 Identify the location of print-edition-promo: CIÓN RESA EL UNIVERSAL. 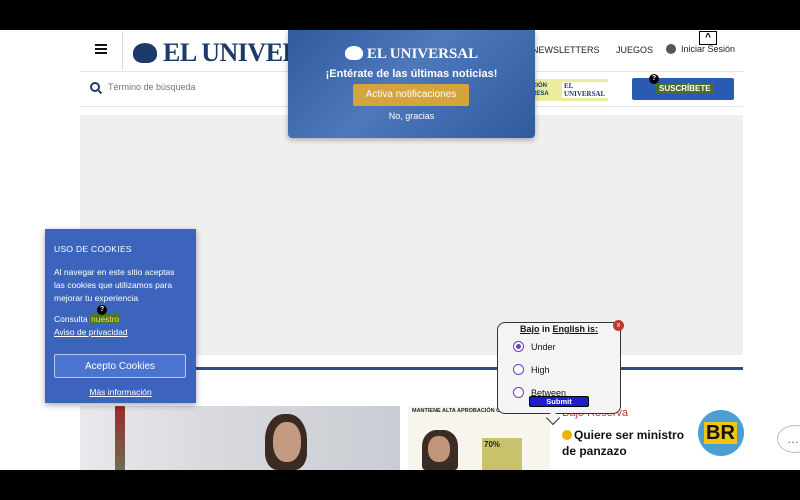
(568, 90).